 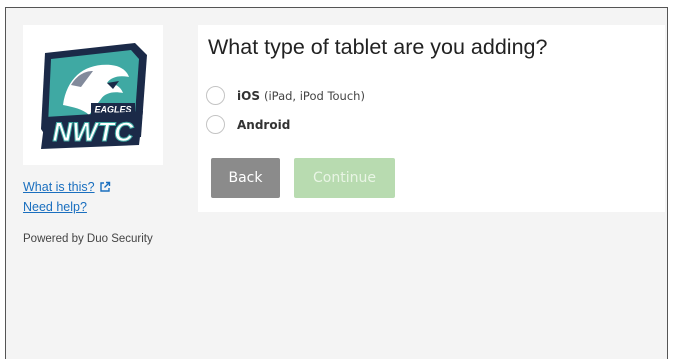 I want to click on need-help-link: Need help?, so click(x=95, y=207).